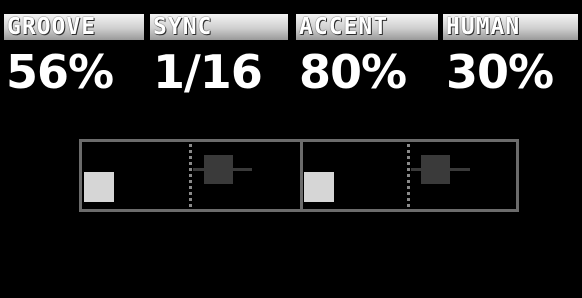 Image resolution: width=582 pixels, height=298 pixels. Describe the element at coordinates (344, 27) in the screenshot. I see `tab-label-accent: ACCENT` at that location.